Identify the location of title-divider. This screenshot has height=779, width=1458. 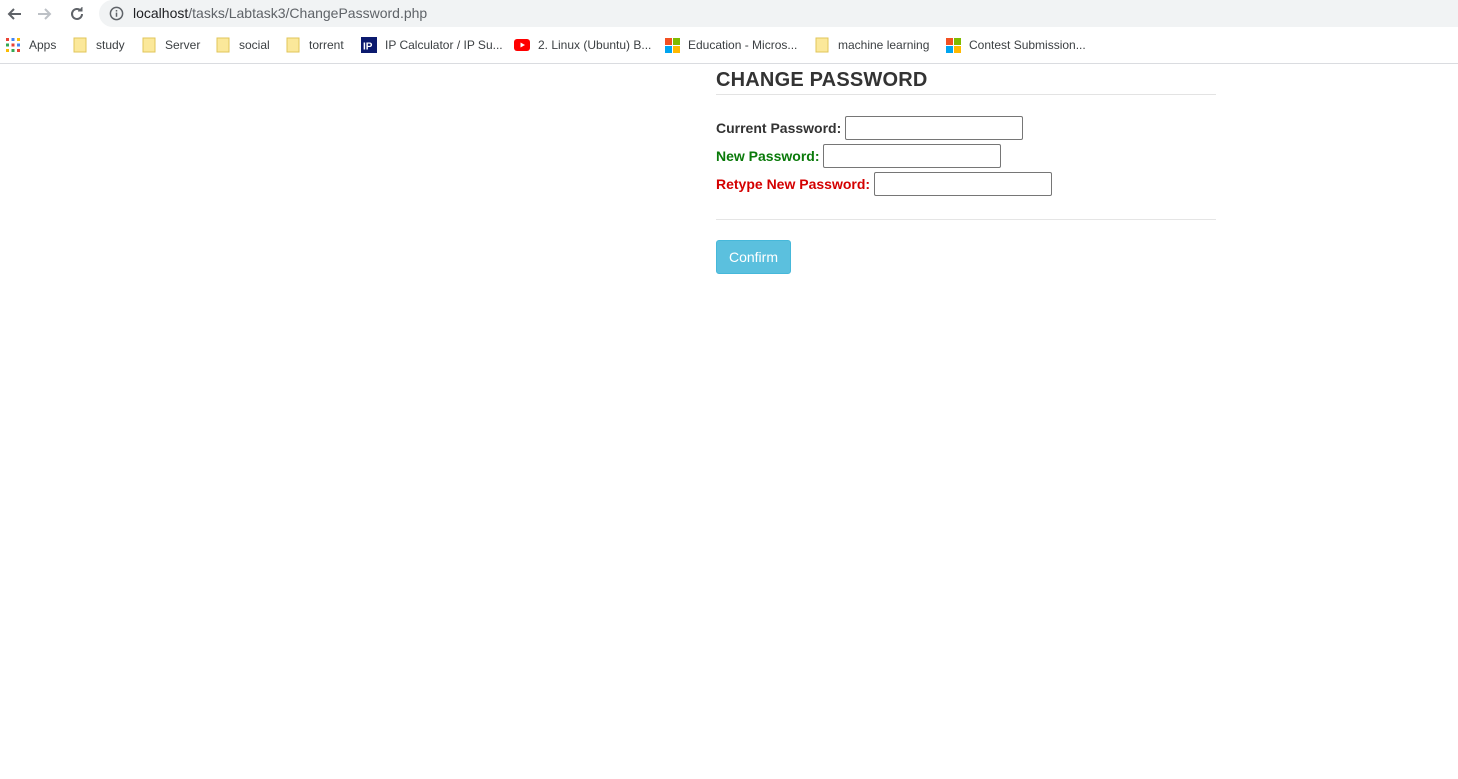
(966, 94).